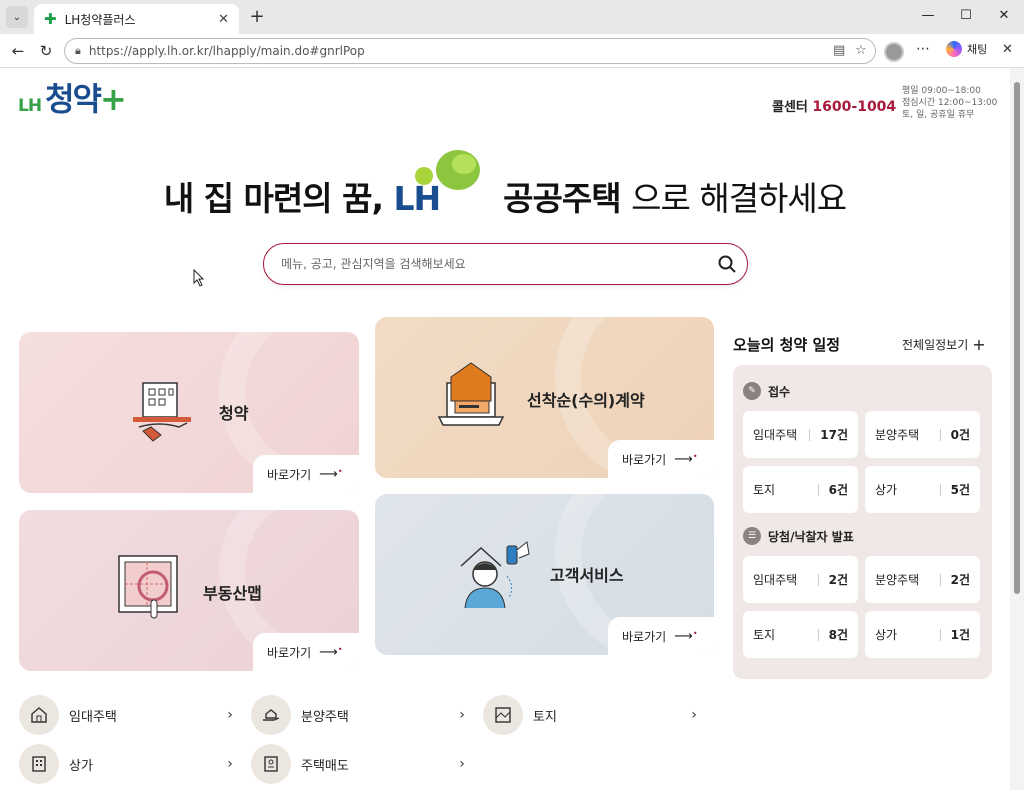 The height and width of the screenshot is (790, 1024). What do you see at coordinates (18, 51) in the screenshot?
I see `back-icon: ←` at bounding box center [18, 51].